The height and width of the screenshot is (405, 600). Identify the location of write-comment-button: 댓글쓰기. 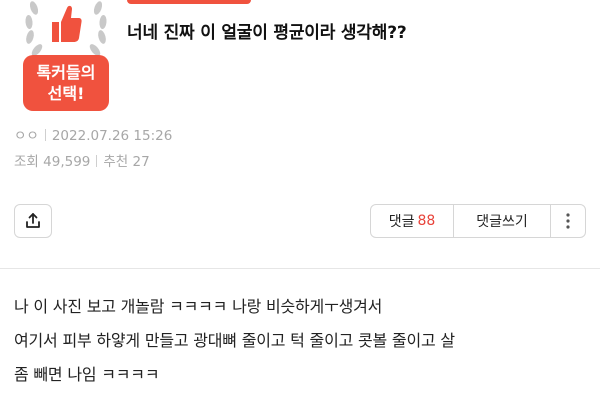
(501, 221).